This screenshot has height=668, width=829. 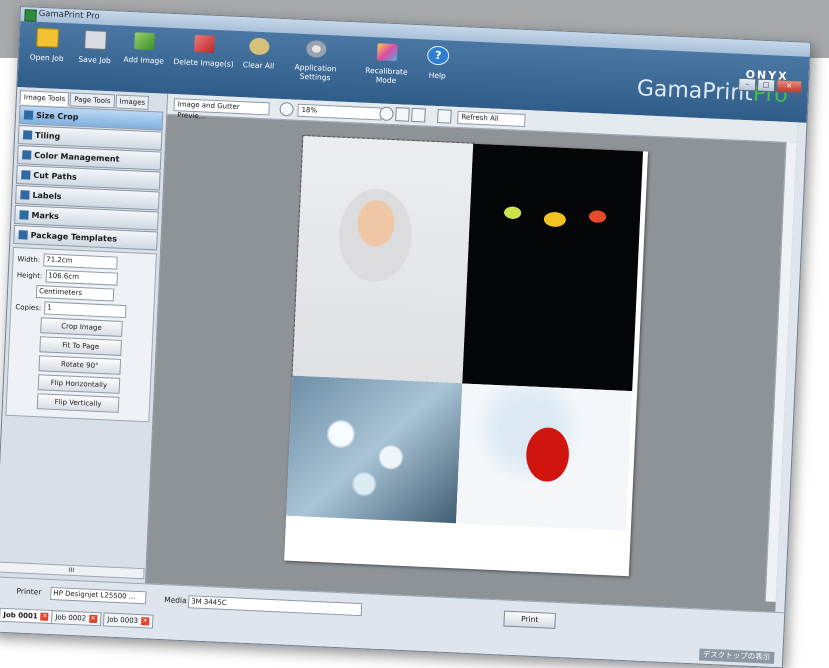 I want to click on height-field: 106.6cm, so click(x=81, y=277).